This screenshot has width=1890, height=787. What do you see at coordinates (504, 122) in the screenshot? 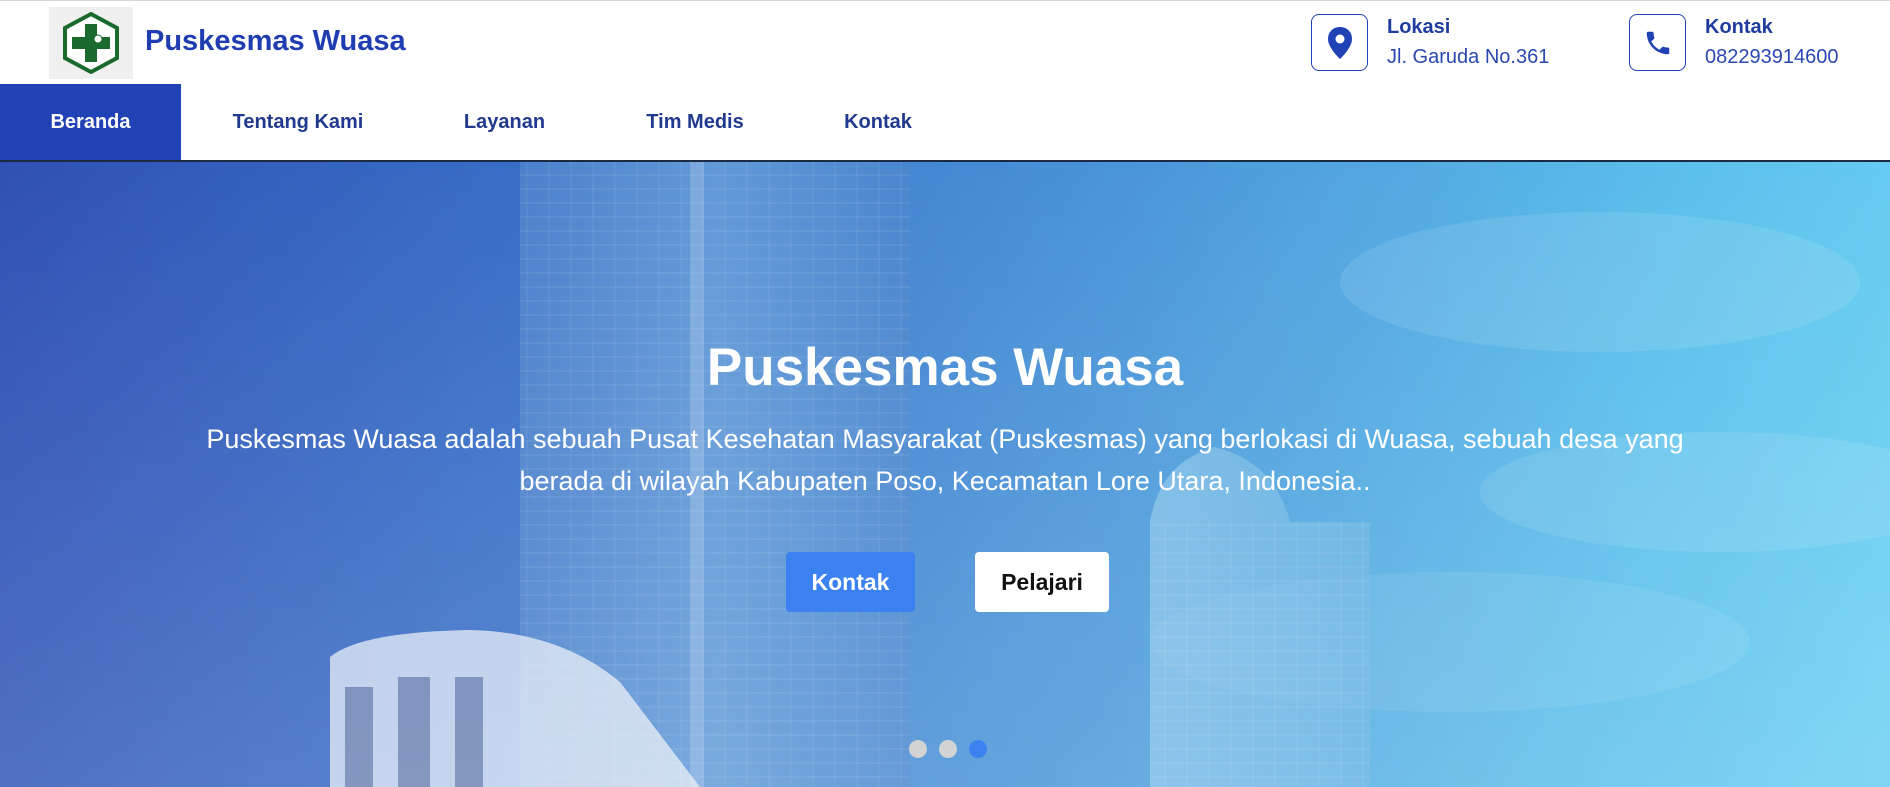
I see `nav-item-layanan: Layanan` at bounding box center [504, 122].